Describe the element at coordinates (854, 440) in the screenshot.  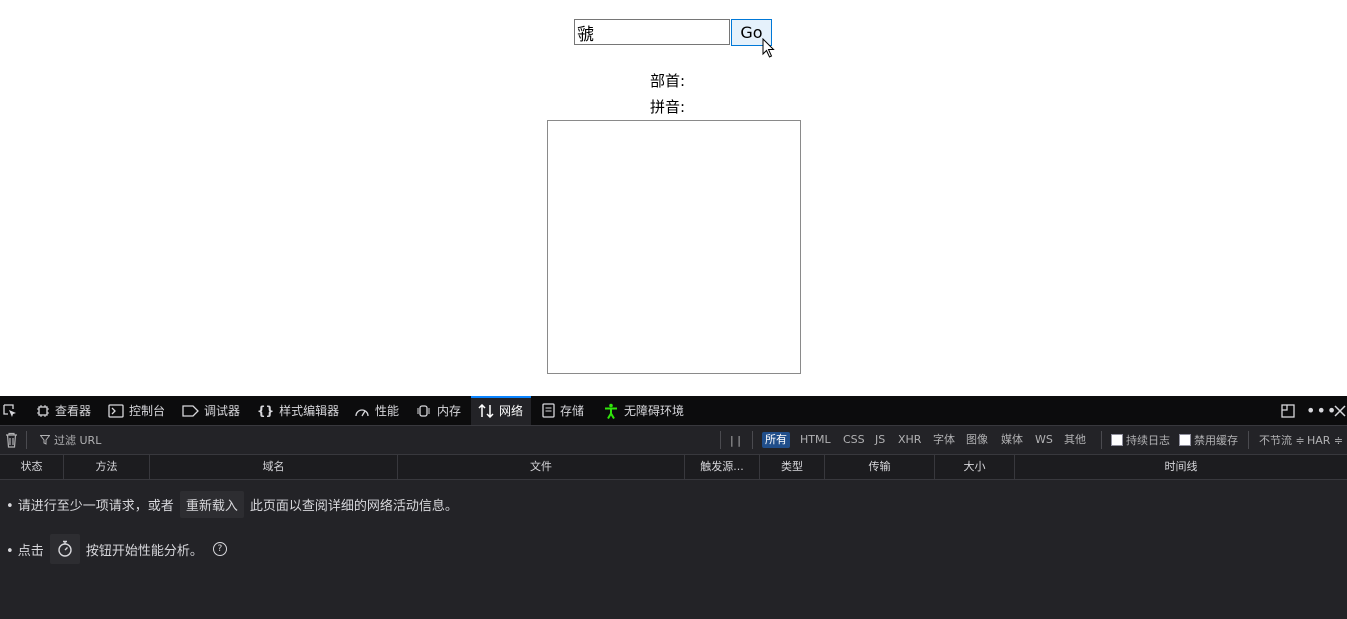
I see `filter-css: CSS` at that location.